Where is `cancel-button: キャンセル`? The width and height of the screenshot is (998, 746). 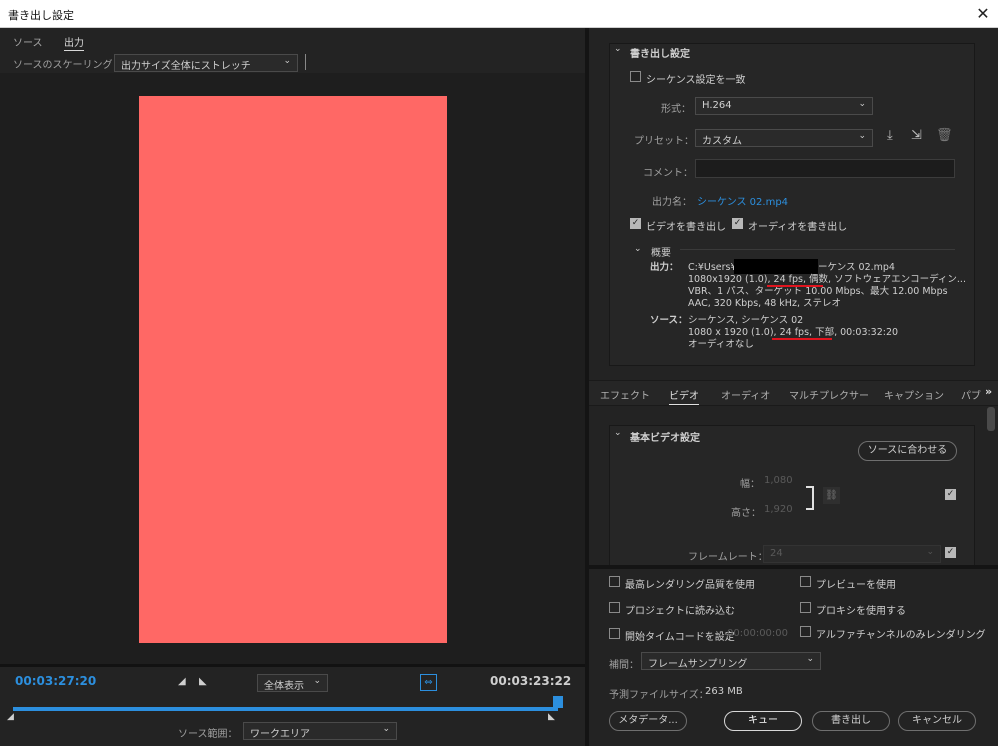
cancel-button: キャンセル is located at coordinates (937, 721).